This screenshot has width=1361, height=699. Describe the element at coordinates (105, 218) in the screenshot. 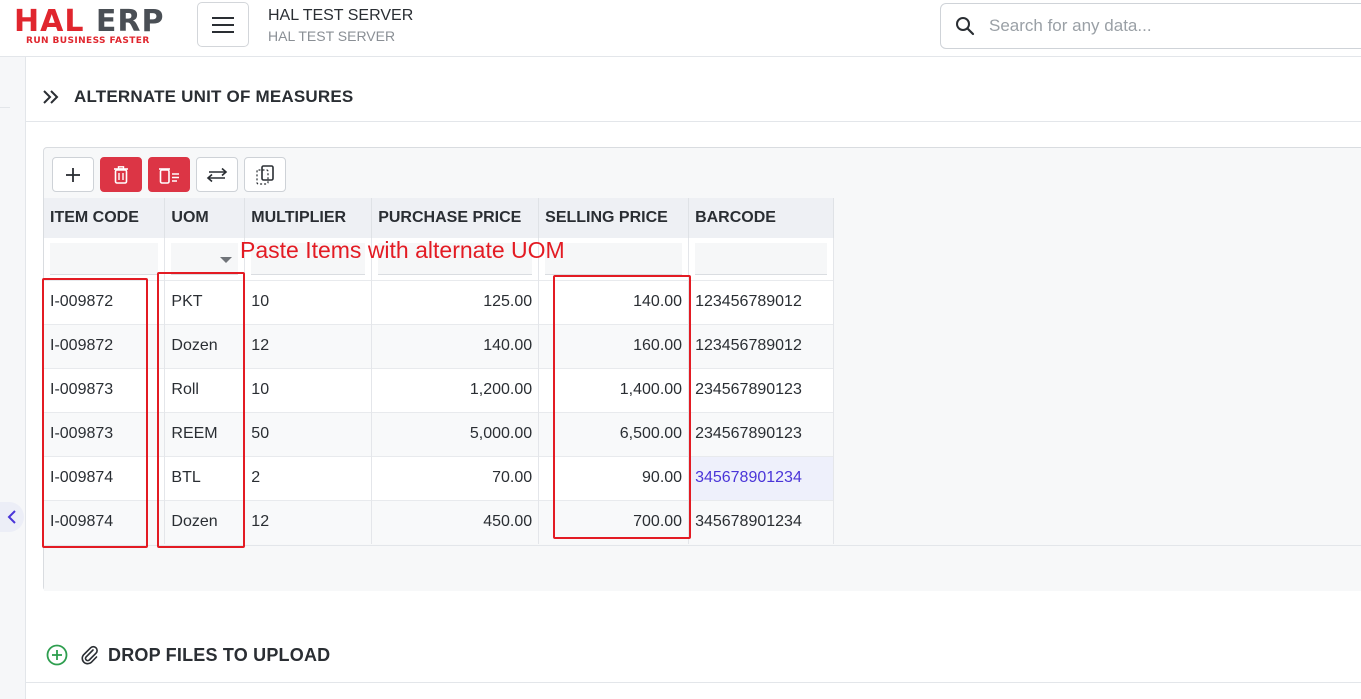

I see `column-header-item-code: ITEM CODE` at that location.